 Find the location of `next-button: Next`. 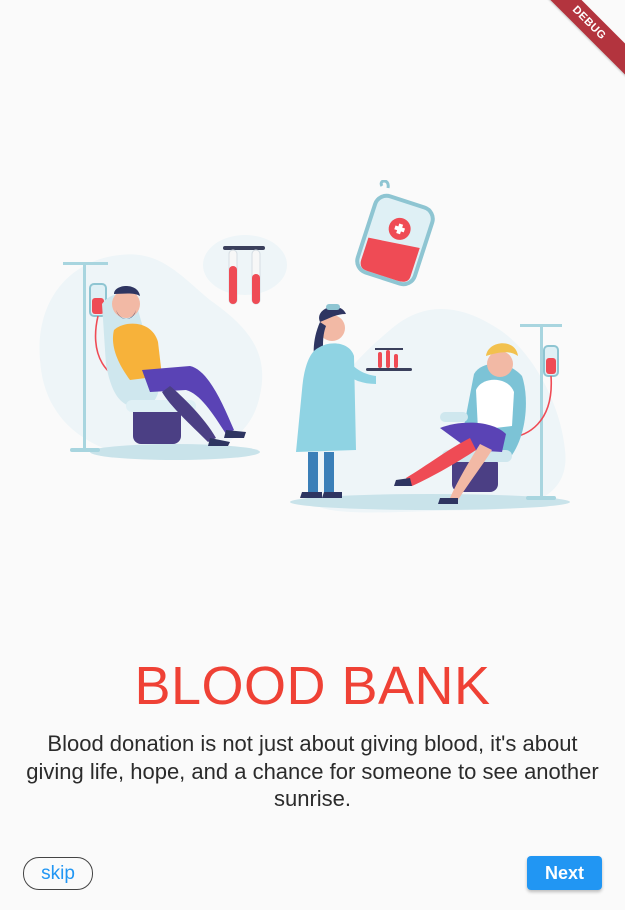

next-button: Next is located at coordinates (564, 873).